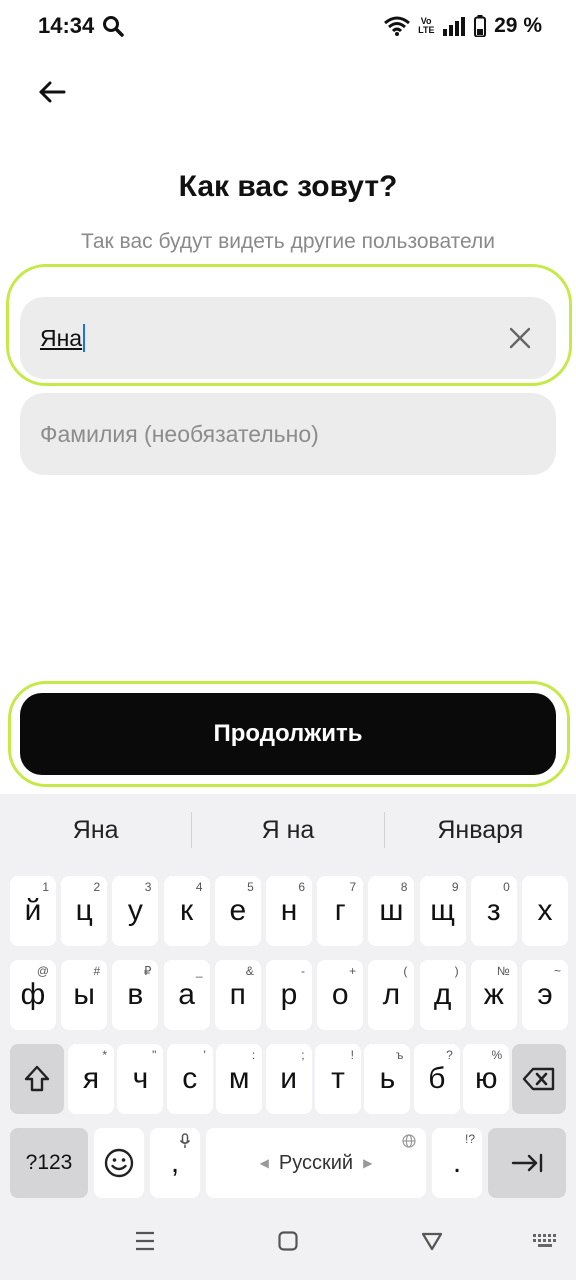 The width and height of the screenshot is (576, 1280). Describe the element at coordinates (148, 887) in the screenshot. I see `key-hint: 3` at that location.